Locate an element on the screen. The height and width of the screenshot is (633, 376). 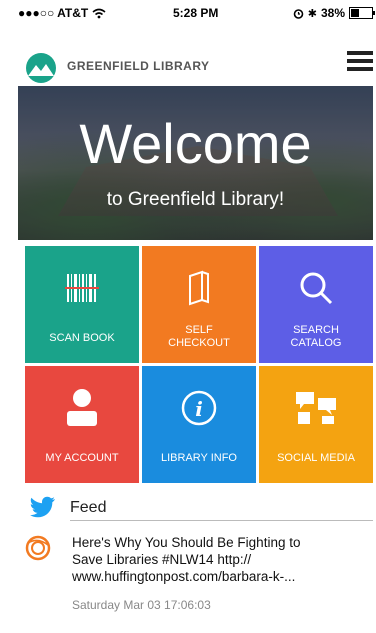
feed-header: Feed is located at coordinates (201, 508).